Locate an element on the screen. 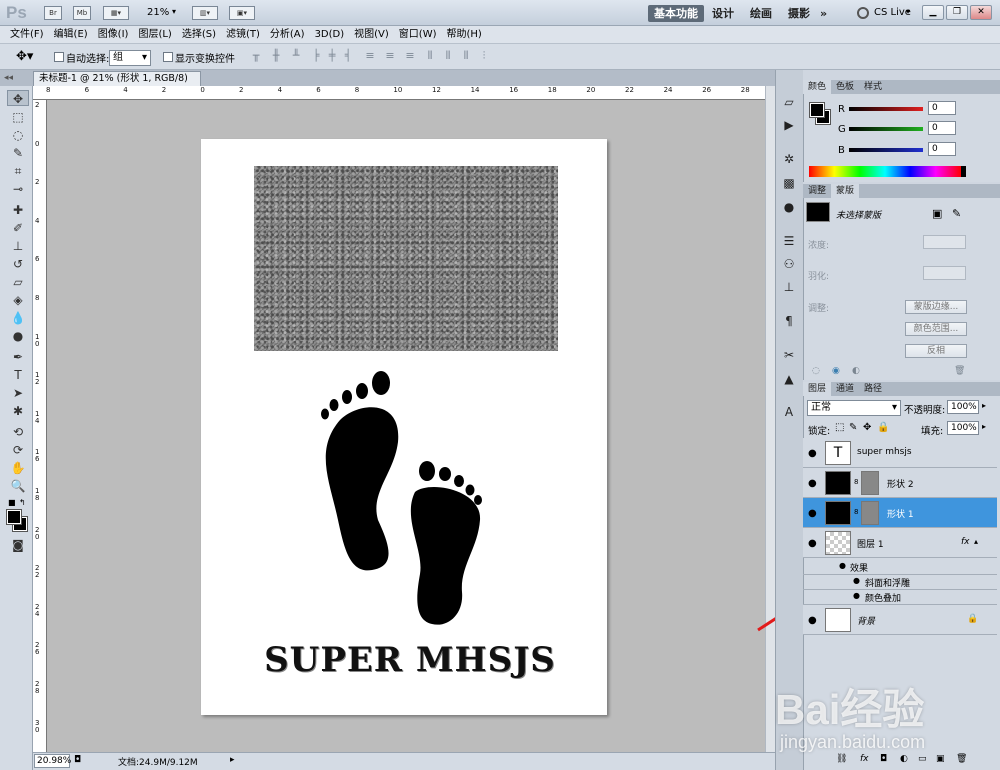  tab-color: 颜色 is located at coordinates (817, 87).